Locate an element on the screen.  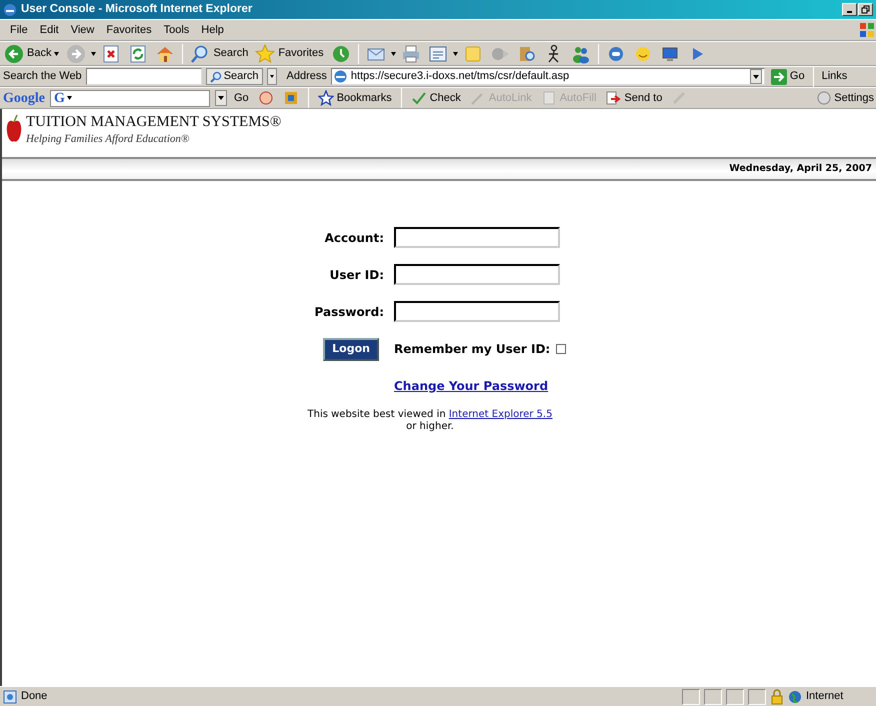
sendto-button: Send to is located at coordinates (633, 98).